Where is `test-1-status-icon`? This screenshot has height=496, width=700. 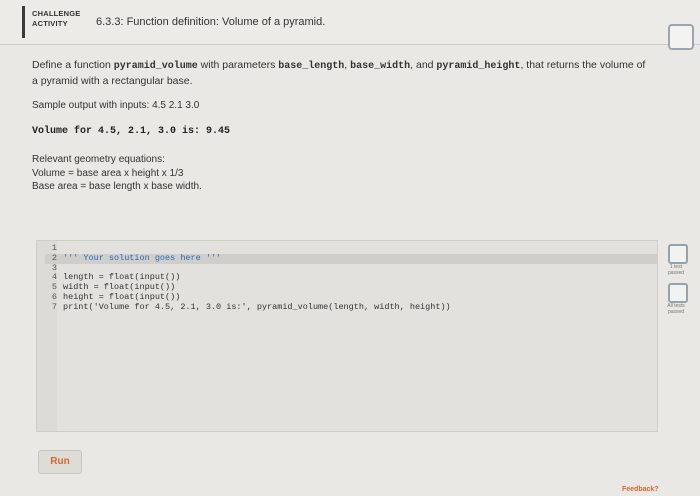
test-1-status-icon is located at coordinates (678, 254).